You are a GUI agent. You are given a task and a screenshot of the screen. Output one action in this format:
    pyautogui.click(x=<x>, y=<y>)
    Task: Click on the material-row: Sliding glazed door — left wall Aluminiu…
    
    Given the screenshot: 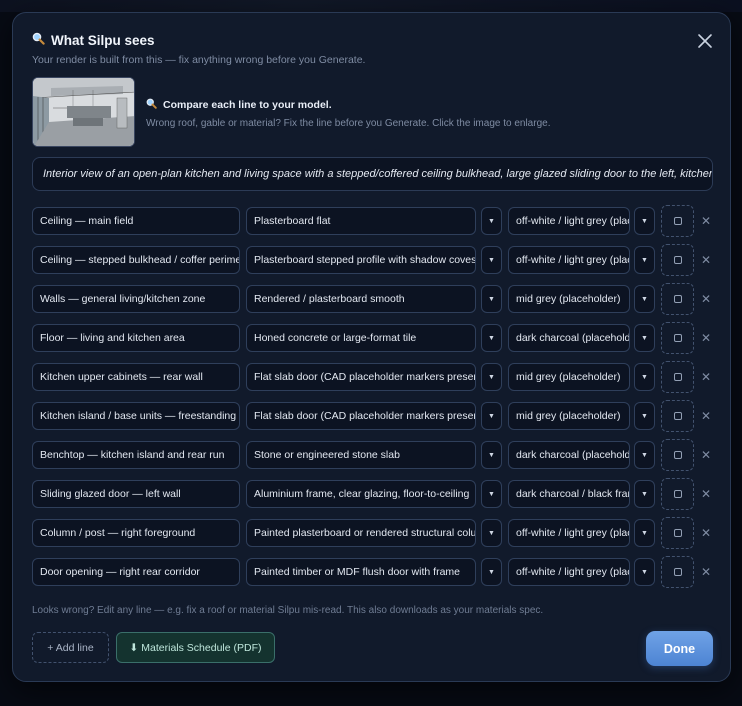 What is the action you would take?
    pyautogui.click(x=377, y=498)
    